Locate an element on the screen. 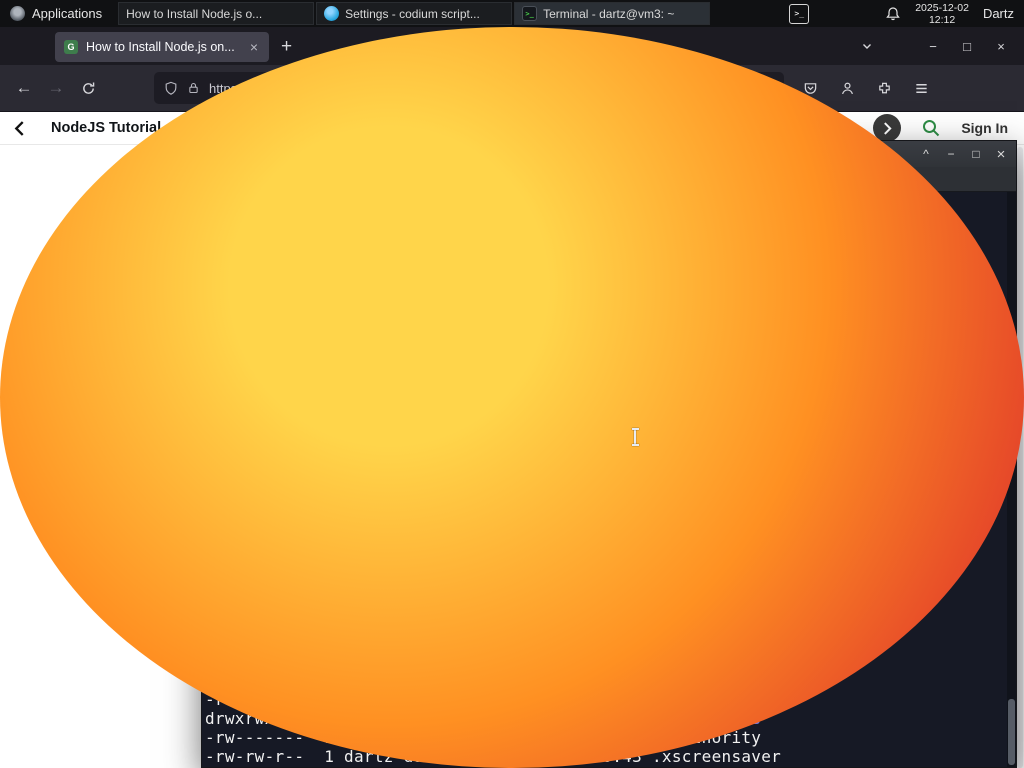 This screenshot has height=768, width=1024. clock-date: 2025-12-02 is located at coordinates (942, 7).